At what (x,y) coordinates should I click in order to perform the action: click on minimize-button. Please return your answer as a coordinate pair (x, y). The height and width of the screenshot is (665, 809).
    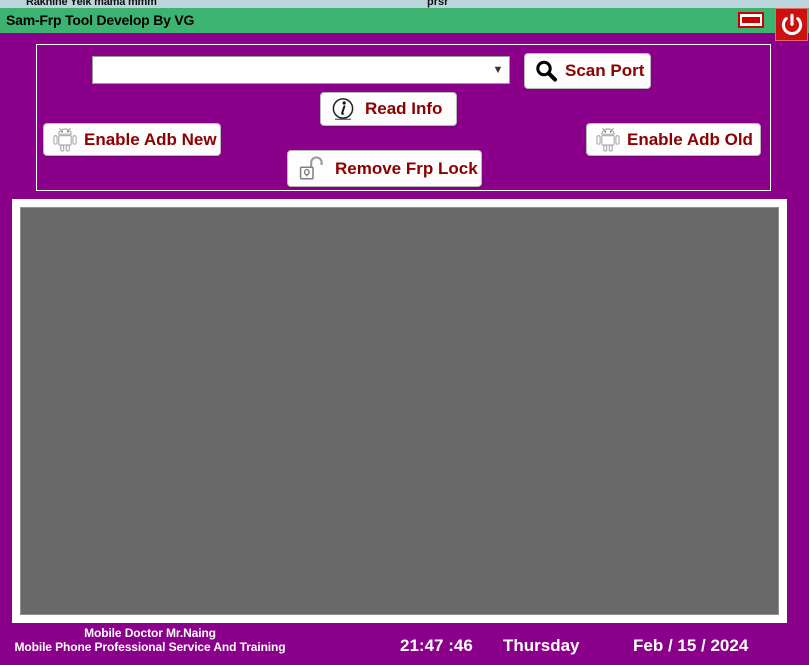
    Looking at the image, I should click on (751, 20).